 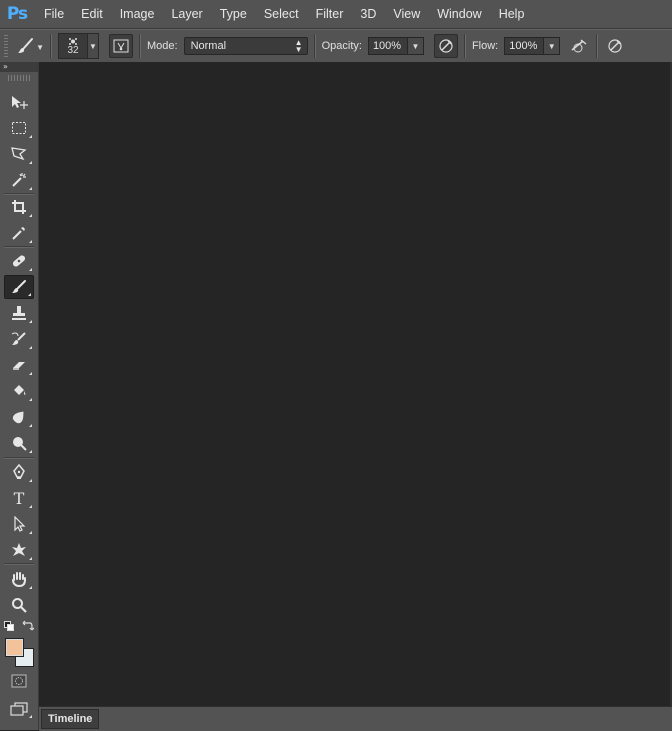 What do you see at coordinates (524, 46) in the screenshot?
I see `flow-input: 100%` at bounding box center [524, 46].